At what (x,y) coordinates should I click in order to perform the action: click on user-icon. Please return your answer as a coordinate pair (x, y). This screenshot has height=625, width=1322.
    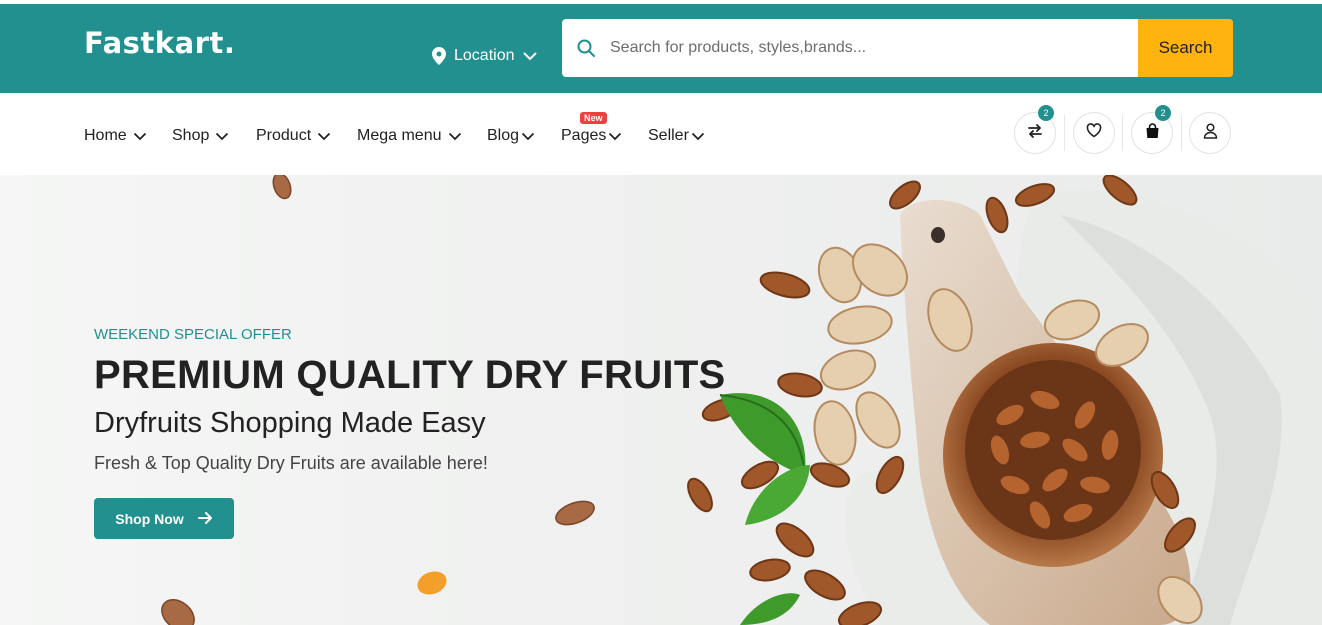
    Looking at the image, I should click on (1210, 133).